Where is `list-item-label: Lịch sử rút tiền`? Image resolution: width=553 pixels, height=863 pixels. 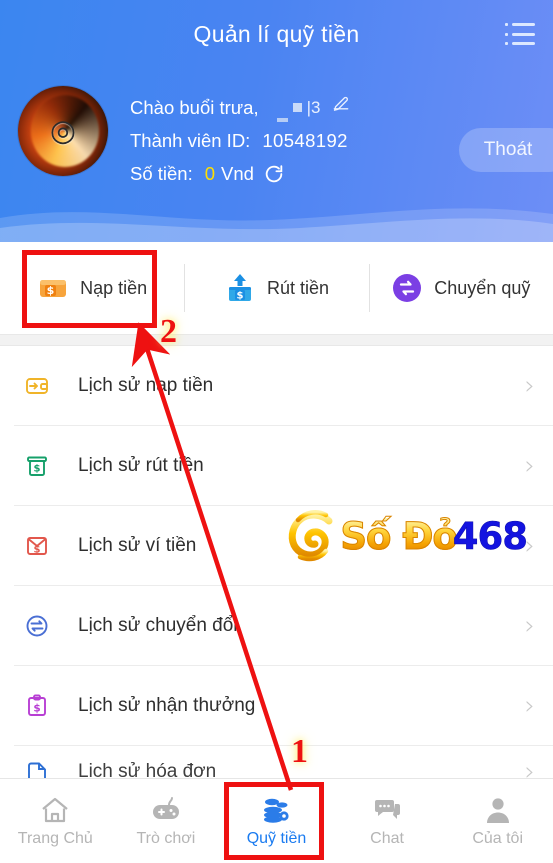
list-item-label: Lịch sử rút tiền is located at coordinates (141, 465).